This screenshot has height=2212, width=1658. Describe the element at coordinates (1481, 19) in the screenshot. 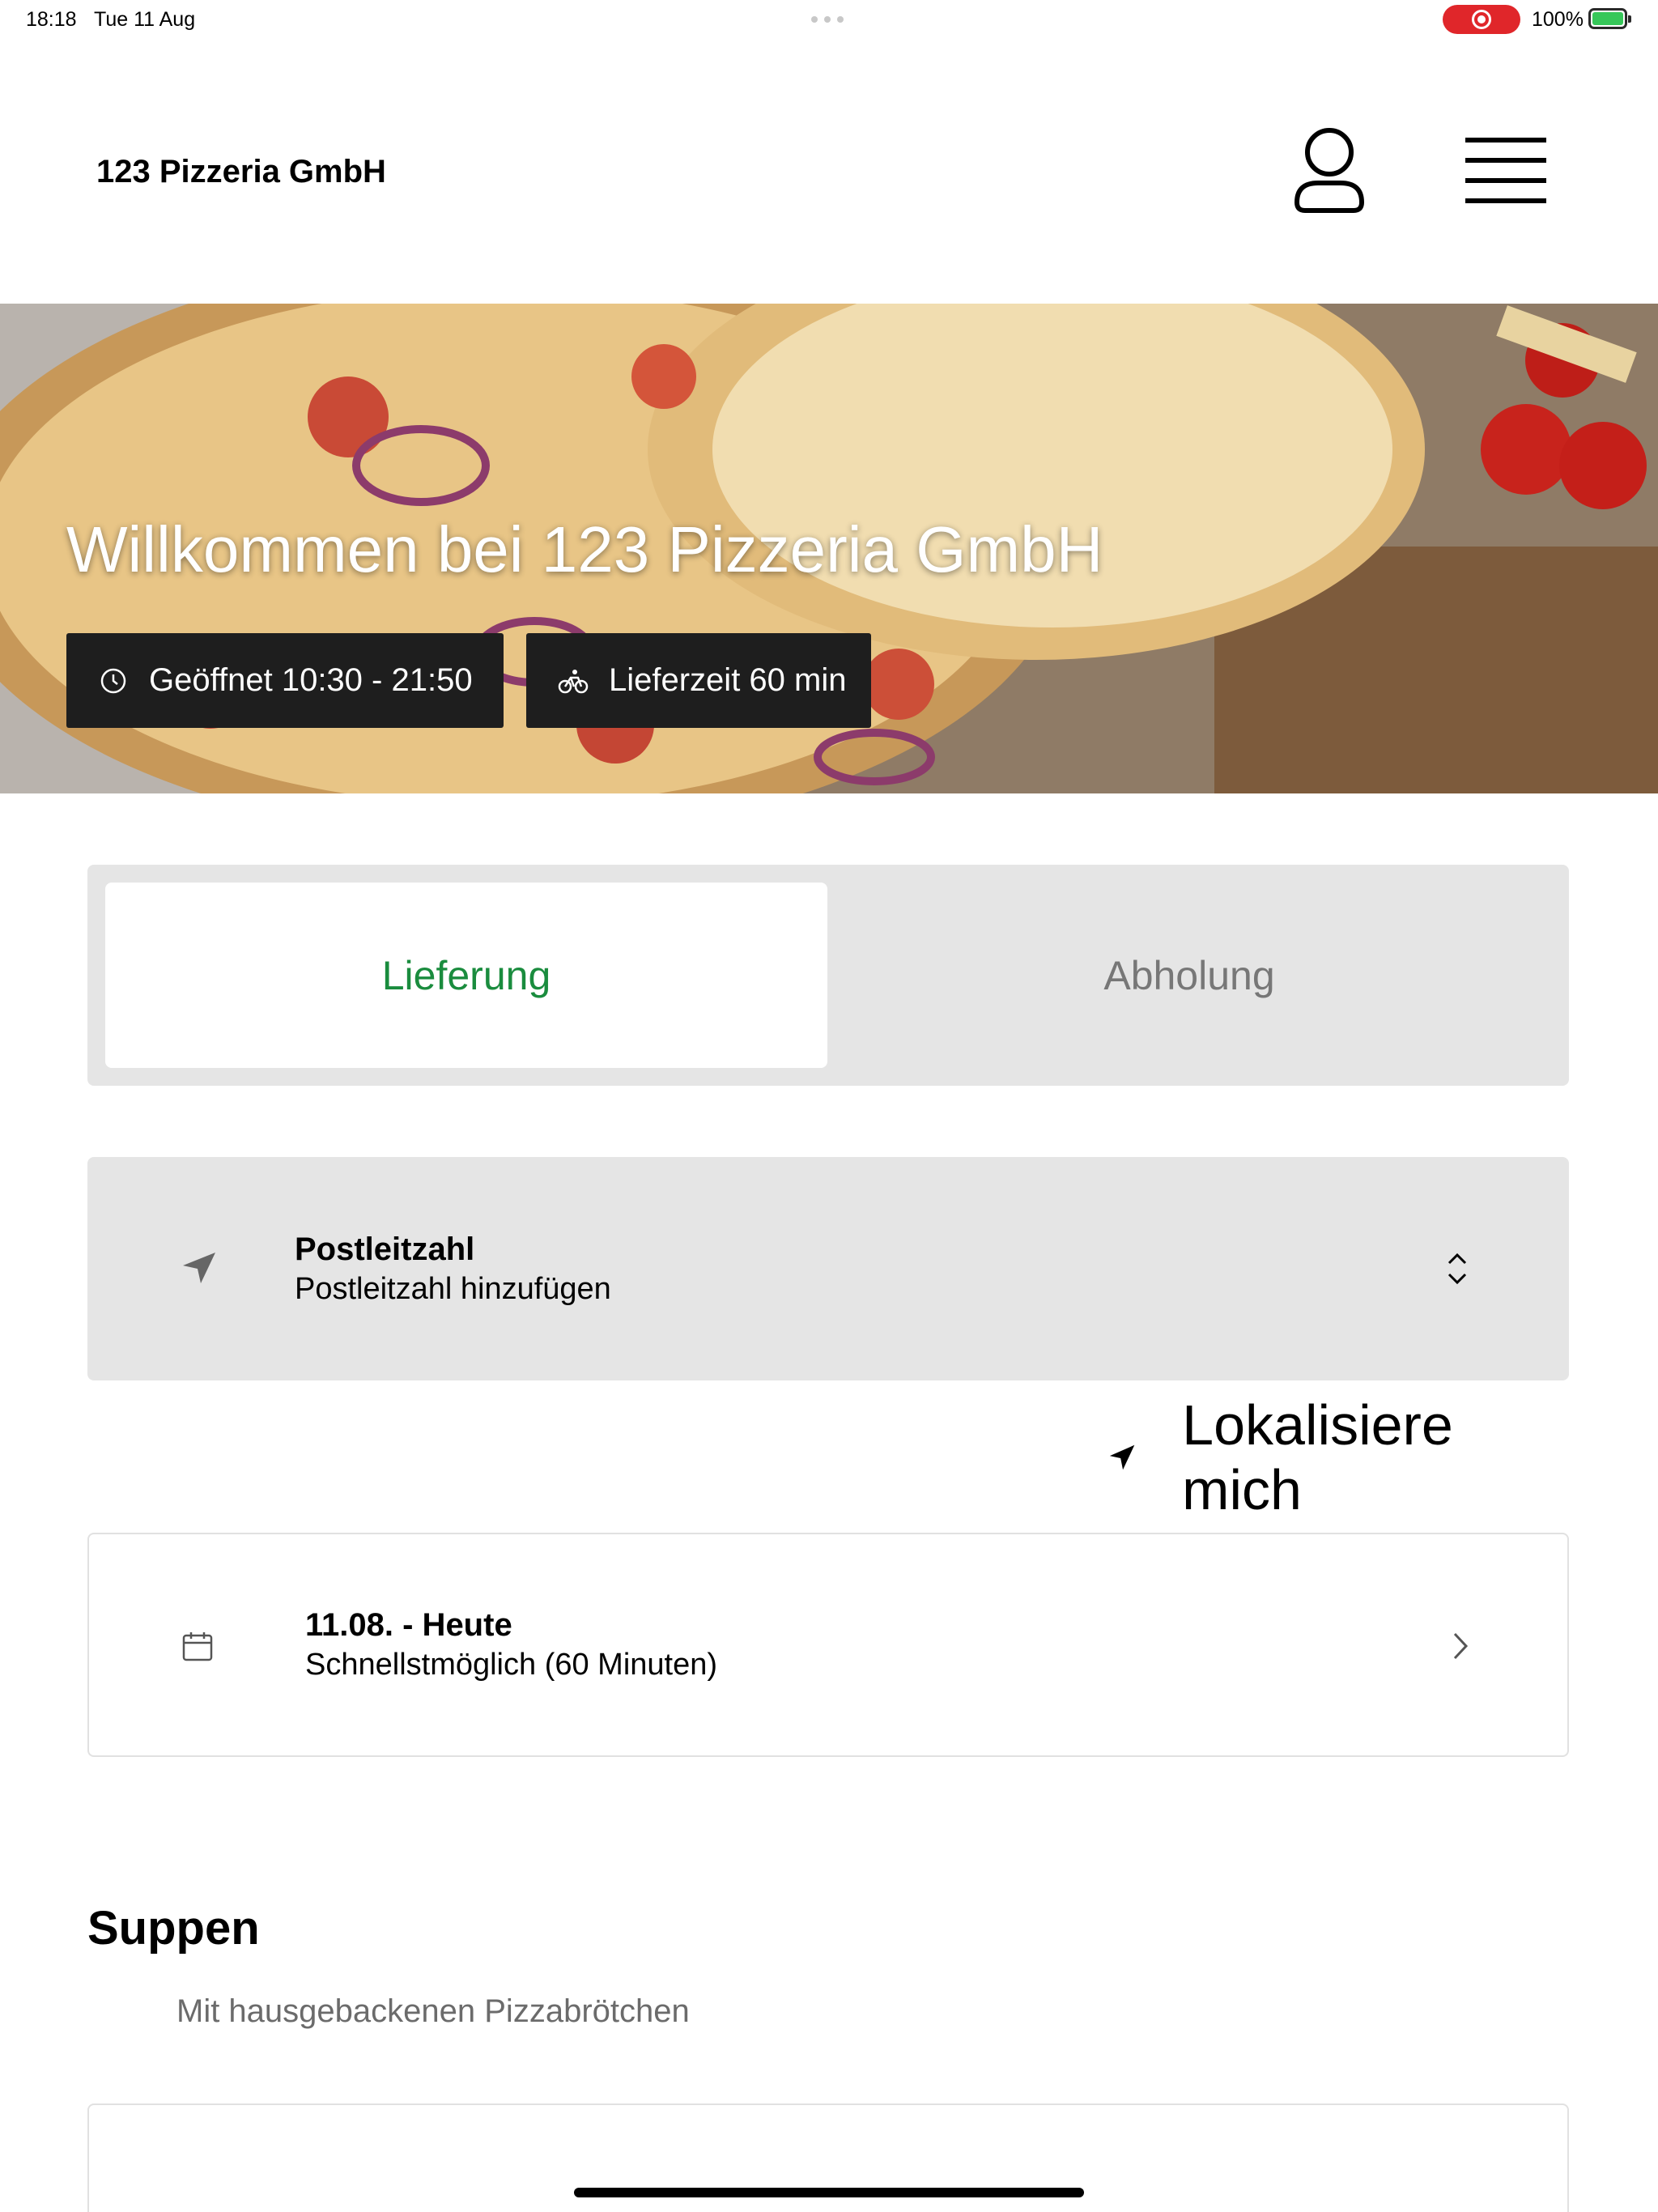

I see `screen-recording-icon` at that location.